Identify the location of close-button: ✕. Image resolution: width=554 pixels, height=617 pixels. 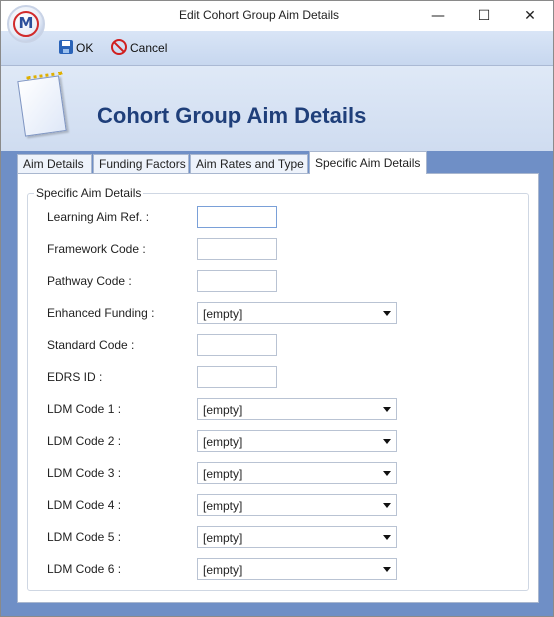
(530, 16).